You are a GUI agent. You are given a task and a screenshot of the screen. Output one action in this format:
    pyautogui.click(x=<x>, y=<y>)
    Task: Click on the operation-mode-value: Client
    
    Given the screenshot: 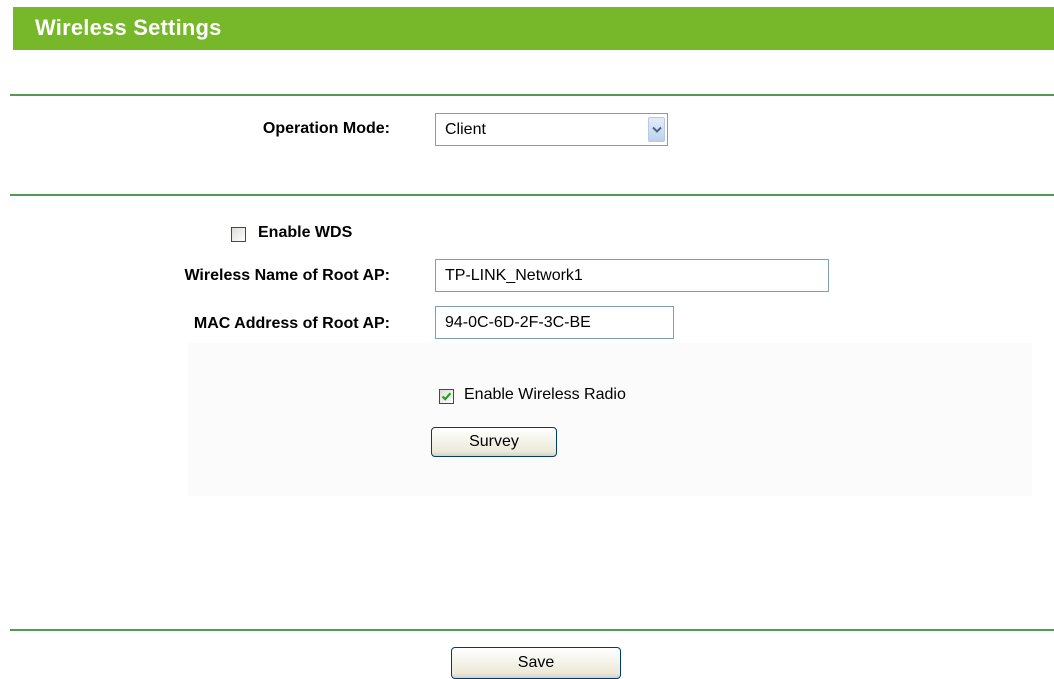 What is the action you would take?
    pyautogui.click(x=465, y=129)
    